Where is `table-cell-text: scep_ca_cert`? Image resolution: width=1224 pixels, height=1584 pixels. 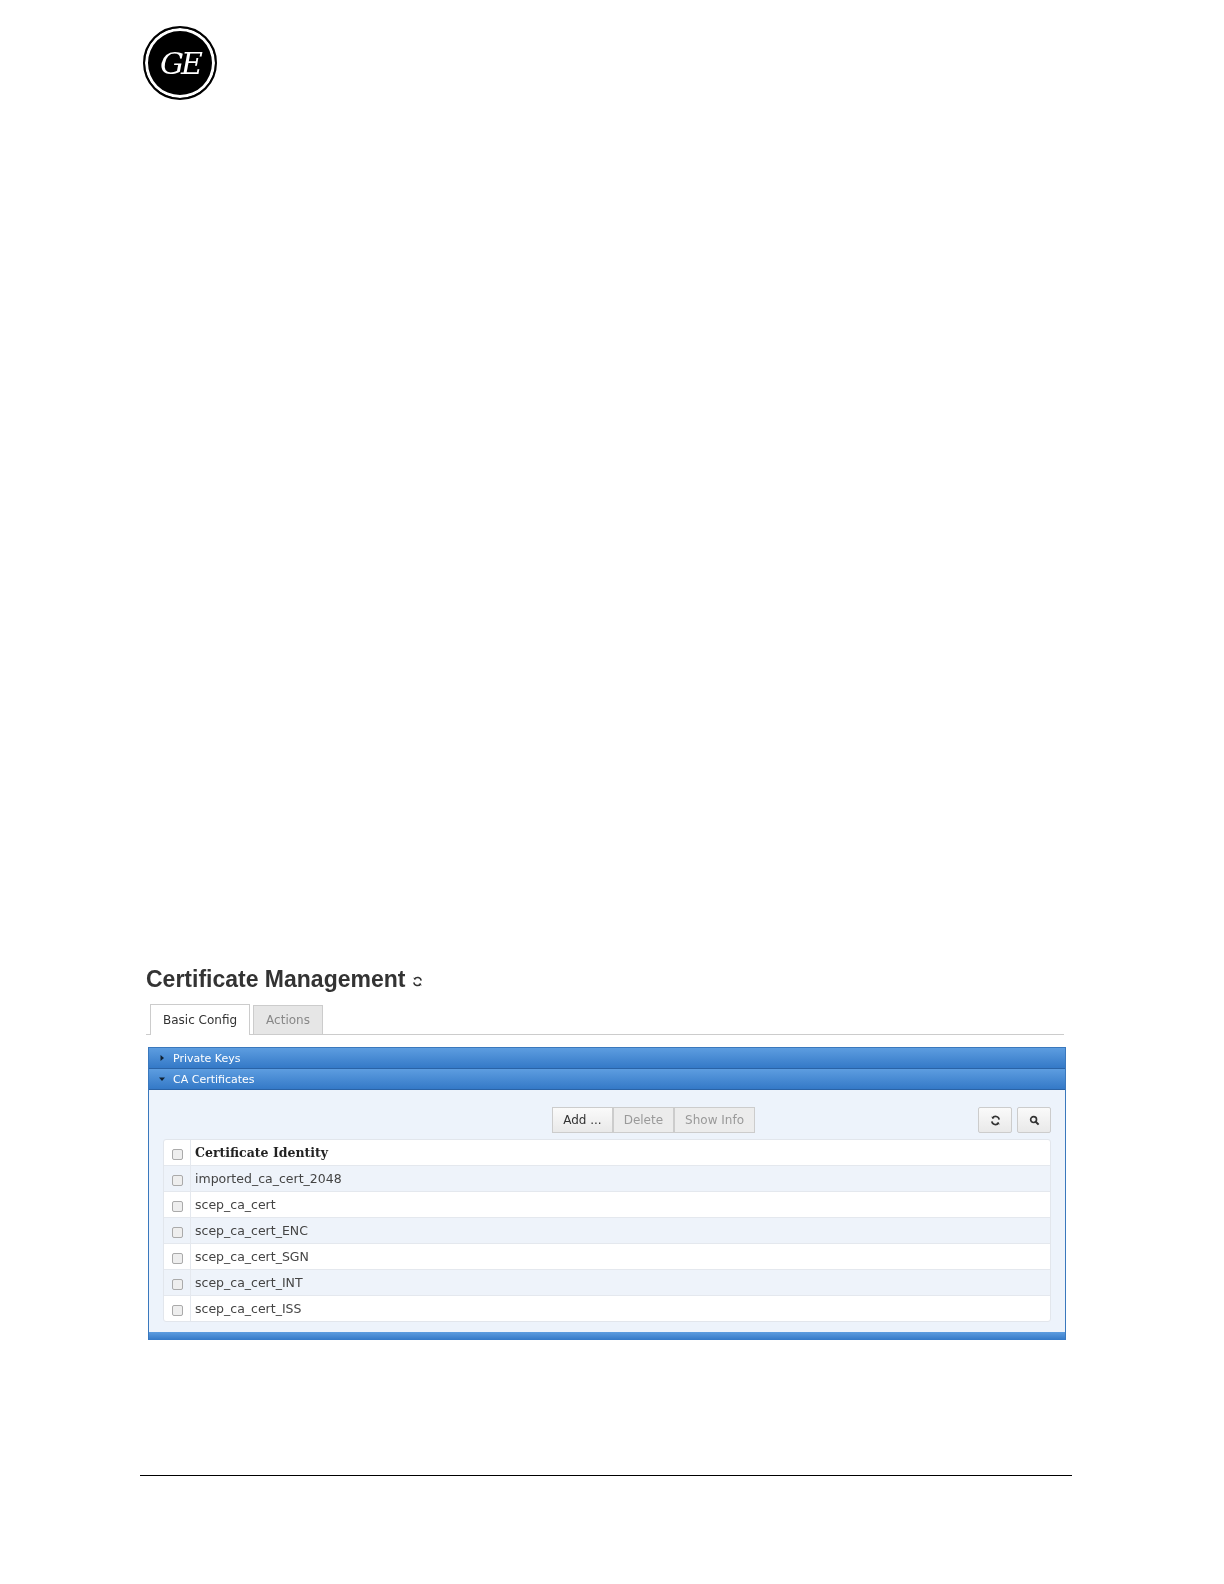 table-cell-text: scep_ca_cert is located at coordinates (235, 1205).